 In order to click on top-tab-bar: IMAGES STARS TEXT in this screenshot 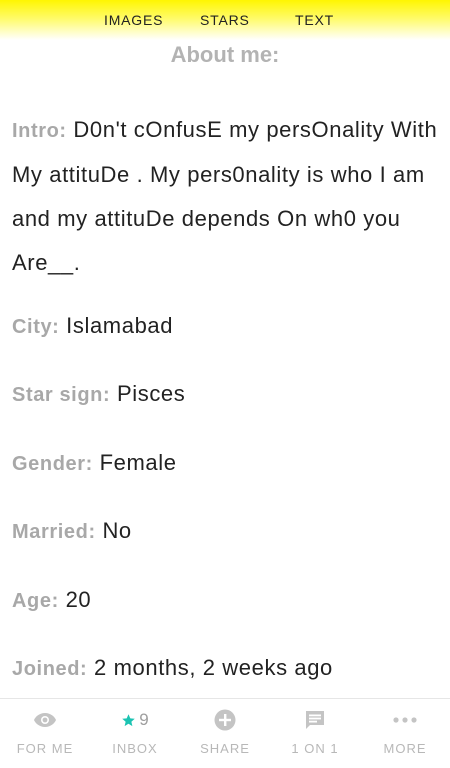, I will do `click(225, 20)`.